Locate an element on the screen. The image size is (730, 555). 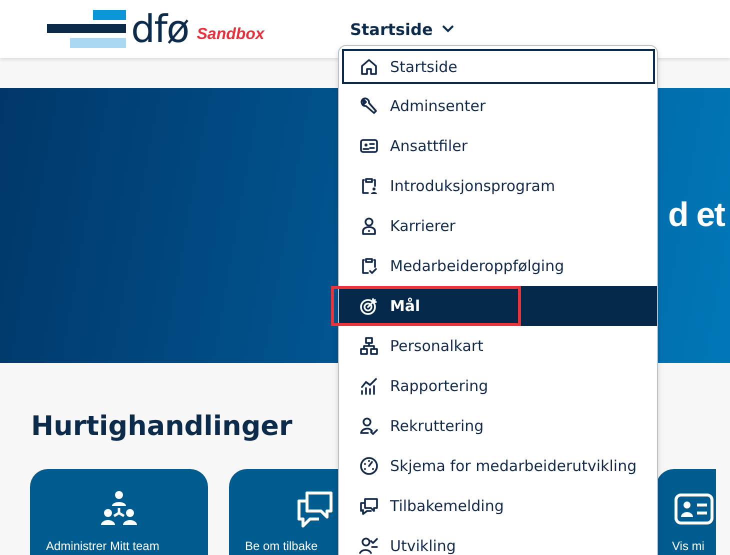
nav-menu-button: Startside is located at coordinates (402, 29).